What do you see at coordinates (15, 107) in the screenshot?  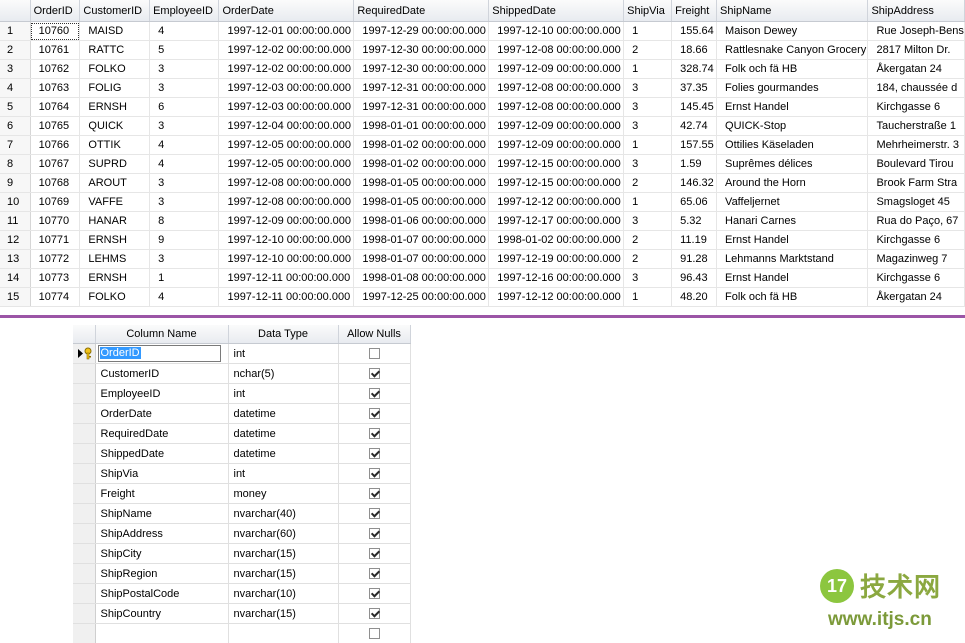 I see `row-number: 5` at bounding box center [15, 107].